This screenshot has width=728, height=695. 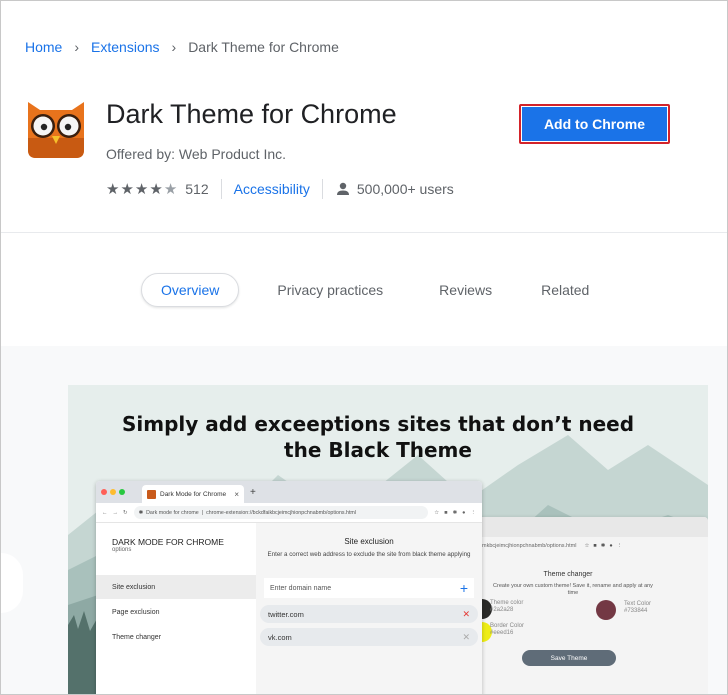 What do you see at coordinates (172, 512) in the screenshot?
I see `mock-address-prefix: Dark mode for chrome` at bounding box center [172, 512].